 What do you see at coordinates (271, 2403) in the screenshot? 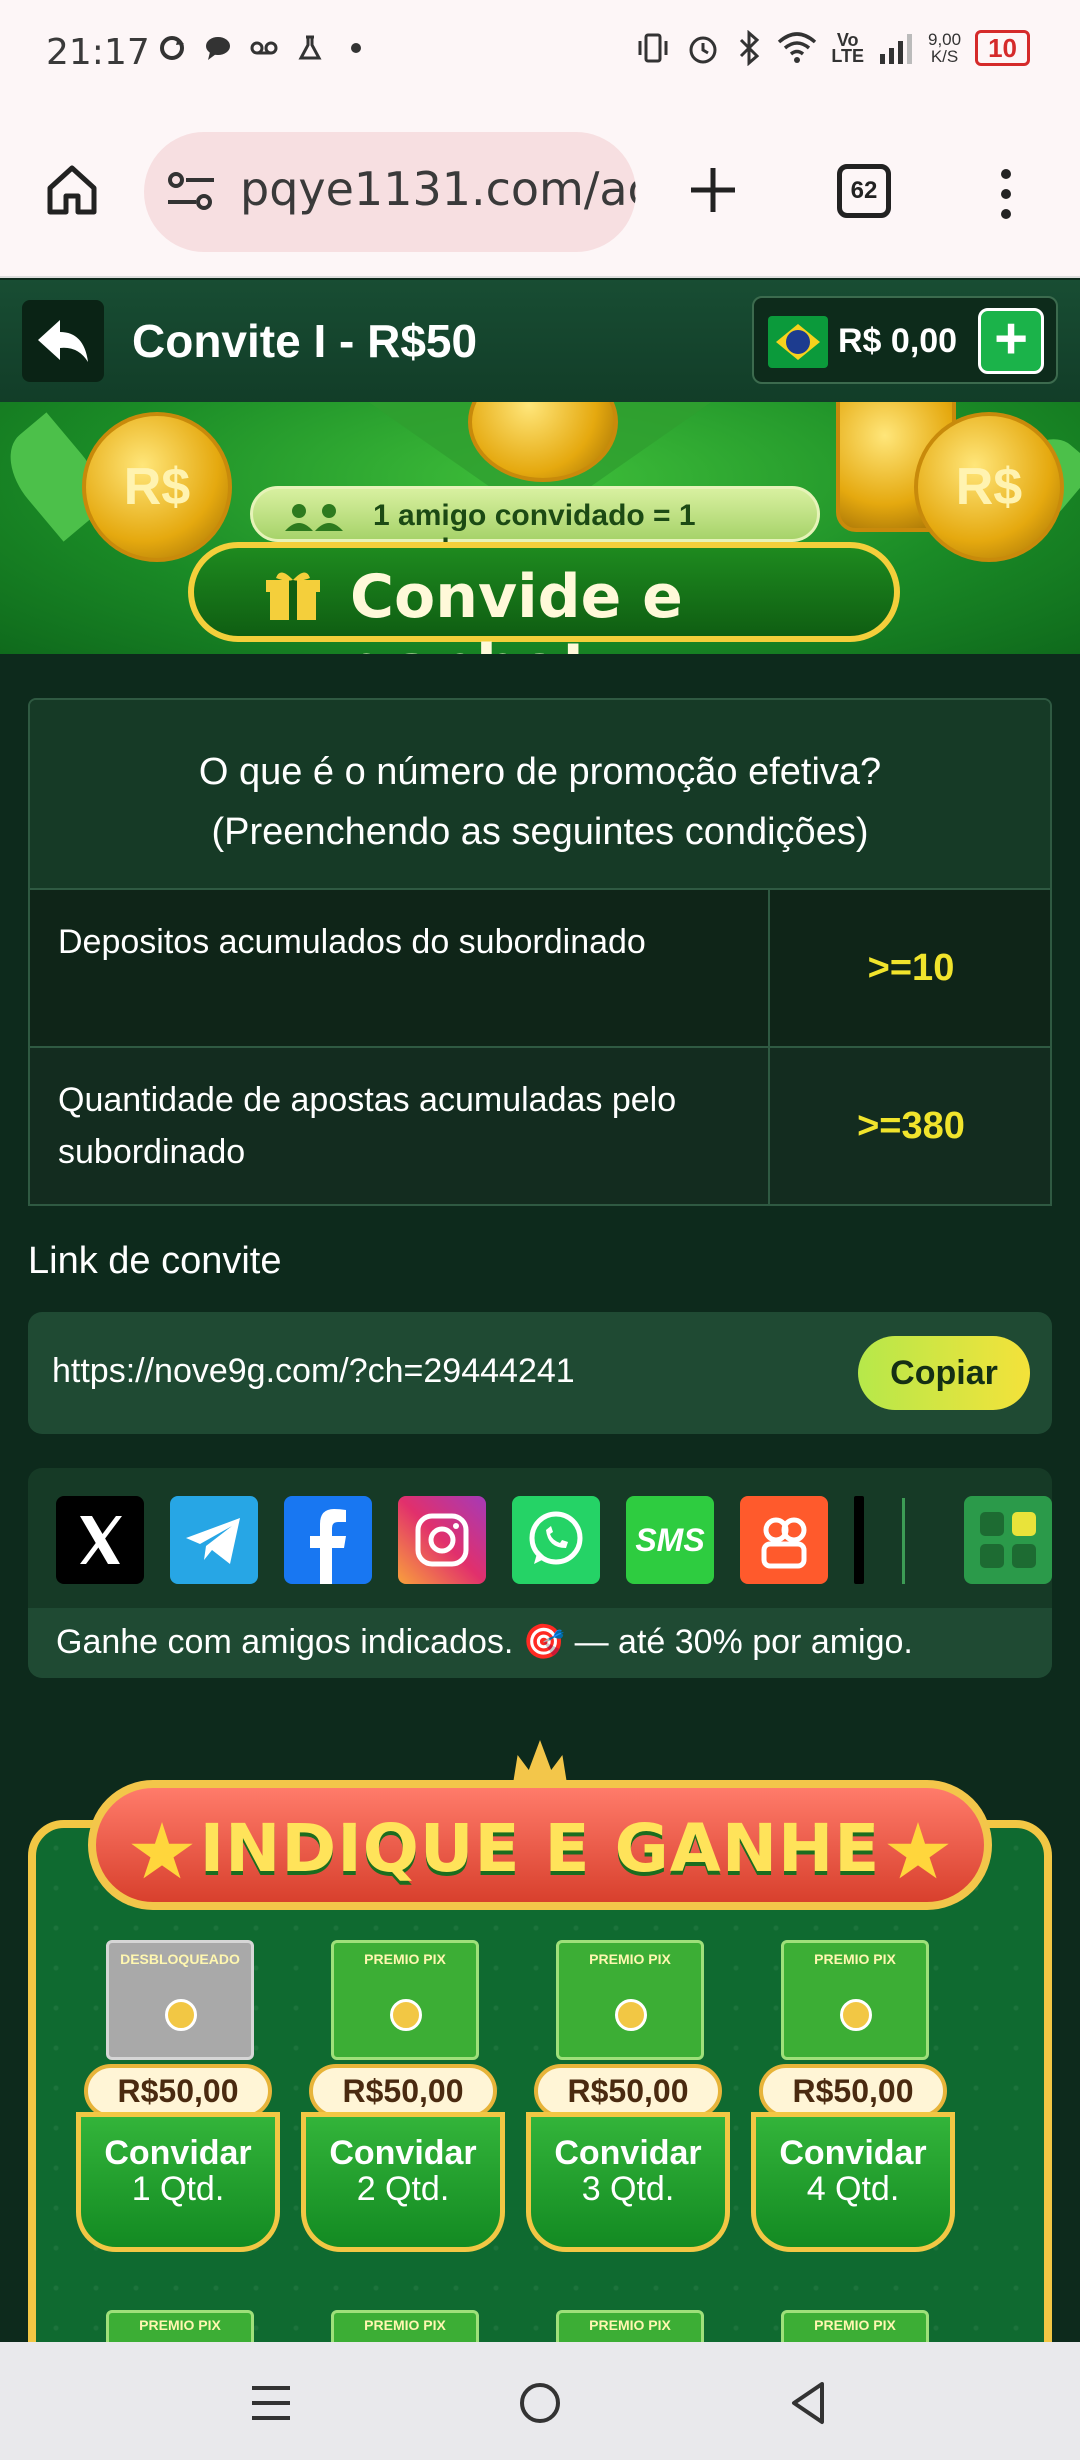
I see `recent-apps-icon` at bounding box center [271, 2403].